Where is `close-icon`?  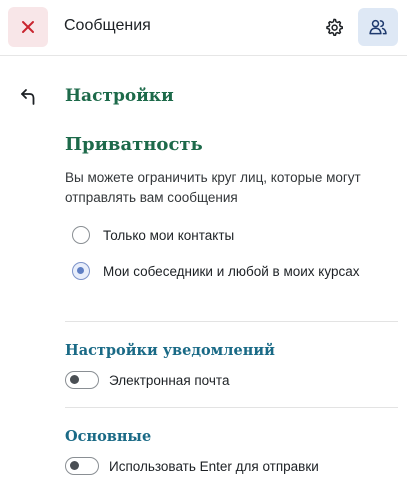
close-icon is located at coordinates (28, 27).